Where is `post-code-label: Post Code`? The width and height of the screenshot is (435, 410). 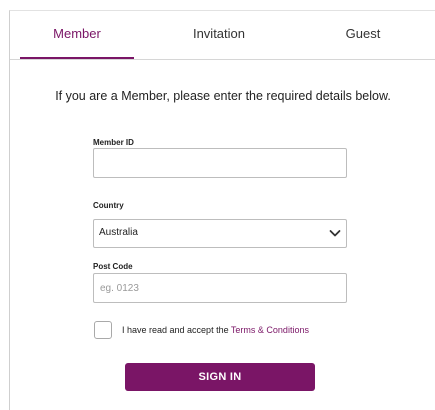
post-code-label: Post Code is located at coordinates (113, 266).